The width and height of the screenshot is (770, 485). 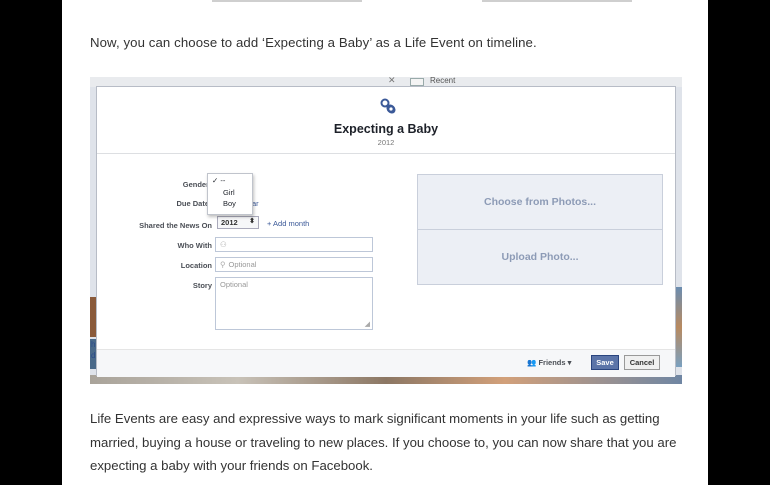 I want to click on gender-option-girl: Girl, so click(x=229, y=192).